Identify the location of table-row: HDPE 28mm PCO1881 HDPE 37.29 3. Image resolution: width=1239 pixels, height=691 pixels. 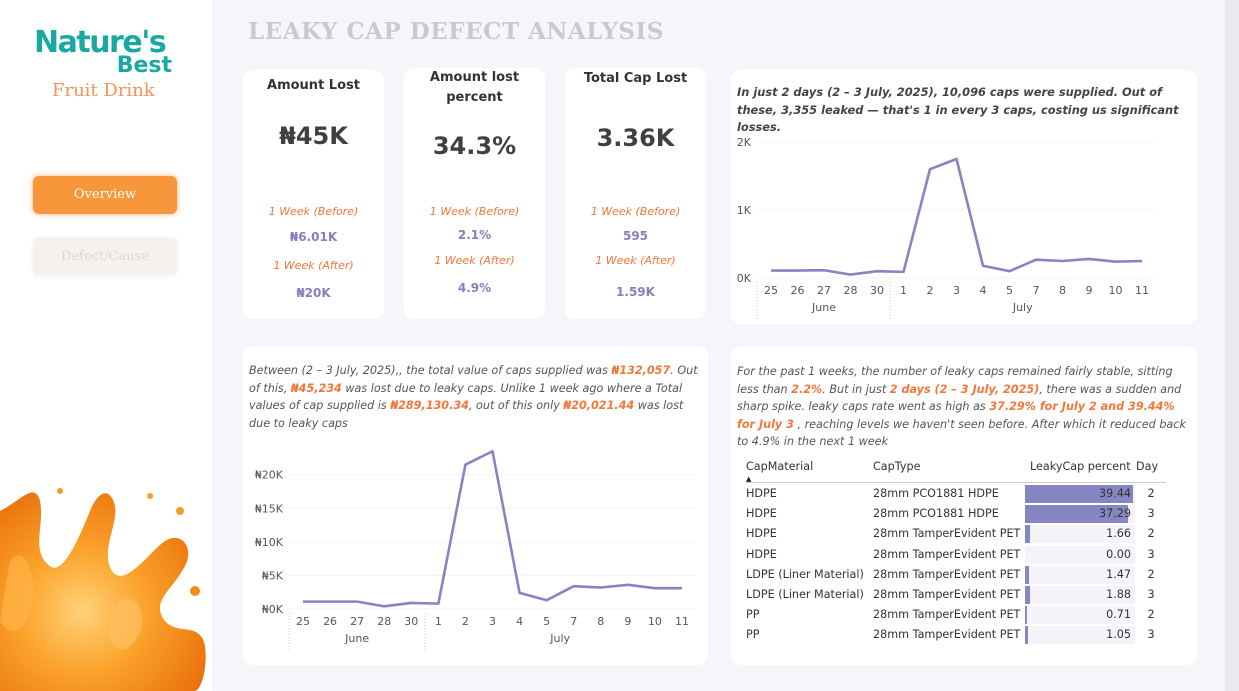
(961, 514).